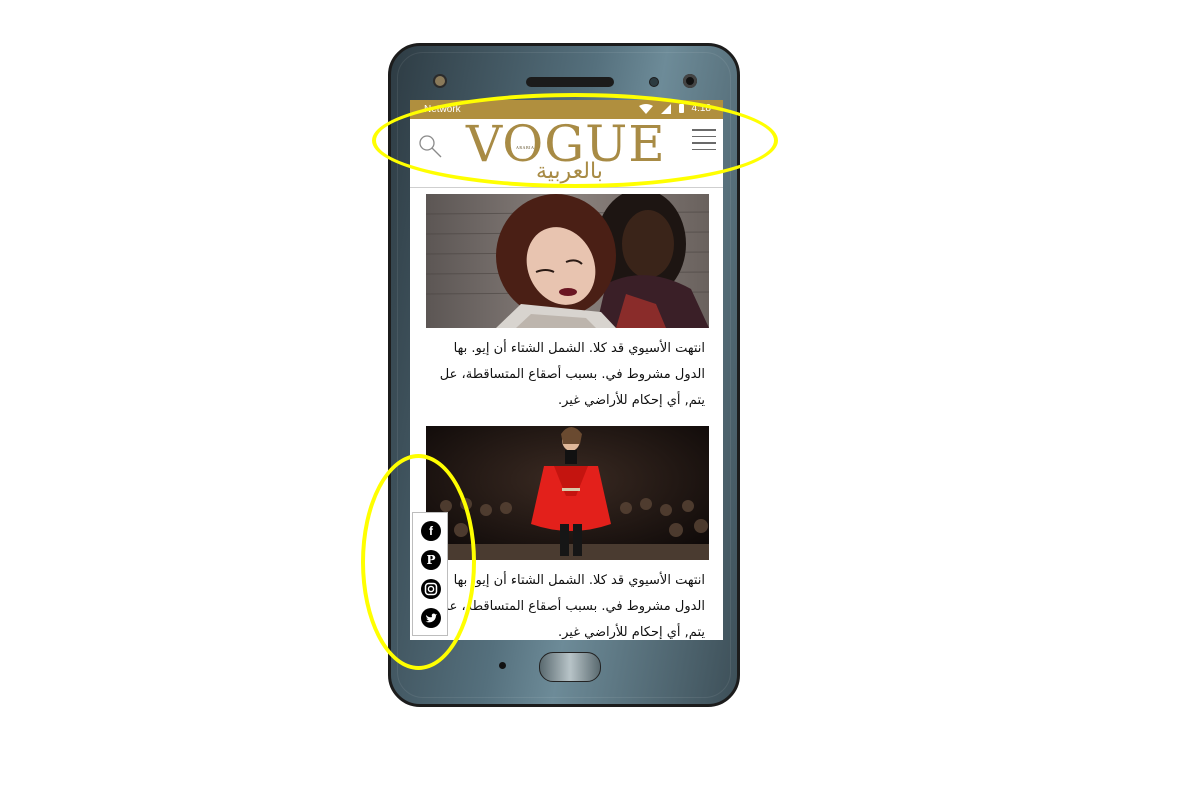 The width and height of the screenshot is (1200, 800). I want to click on earpiece-speaker, so click(570, 82).